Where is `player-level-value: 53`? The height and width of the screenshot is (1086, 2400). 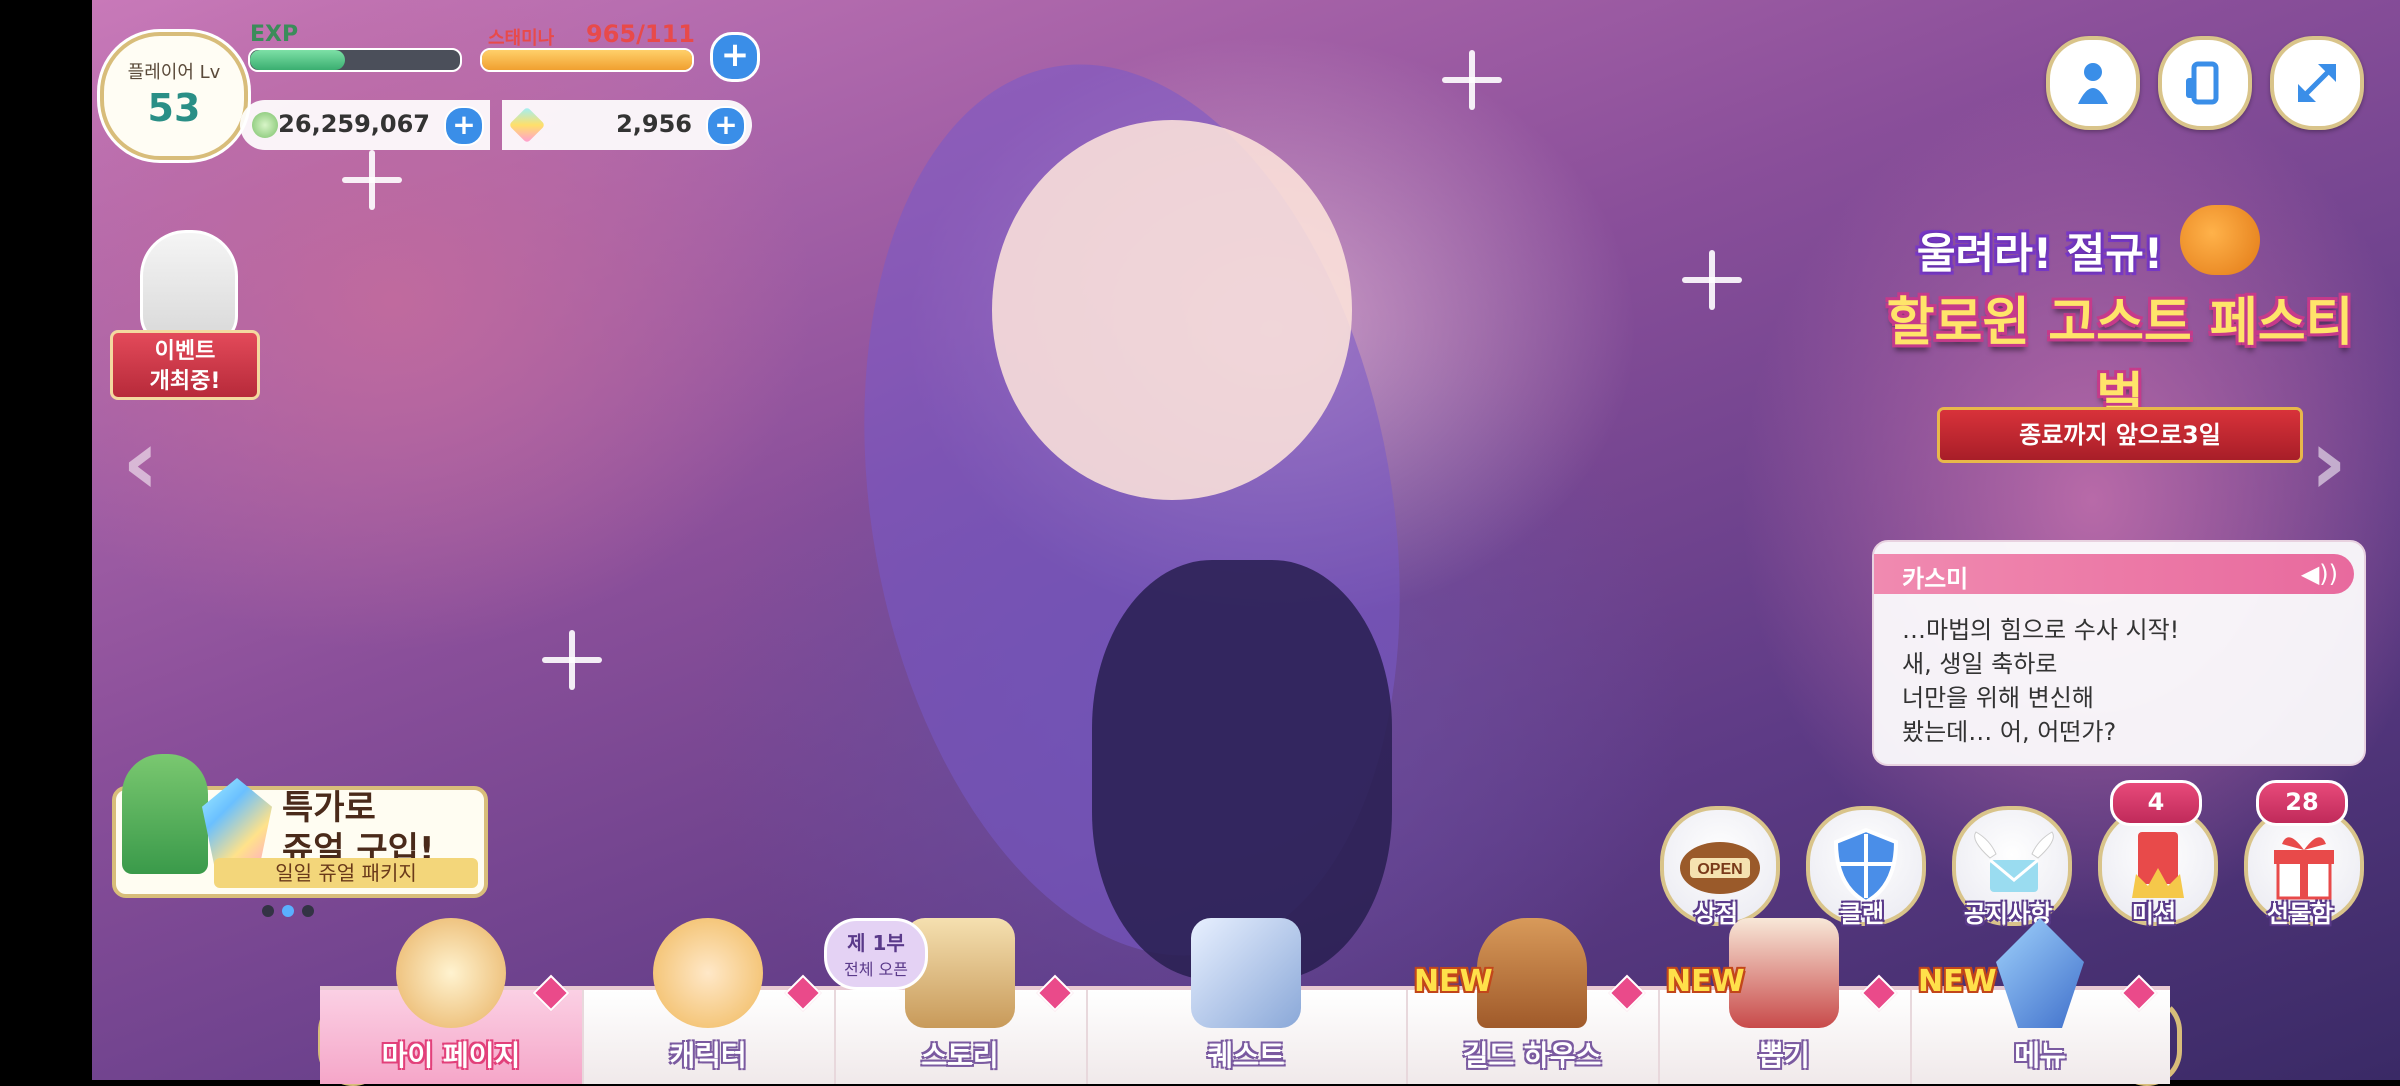 player-level-value: 53 is located at coordinates (174, 108).